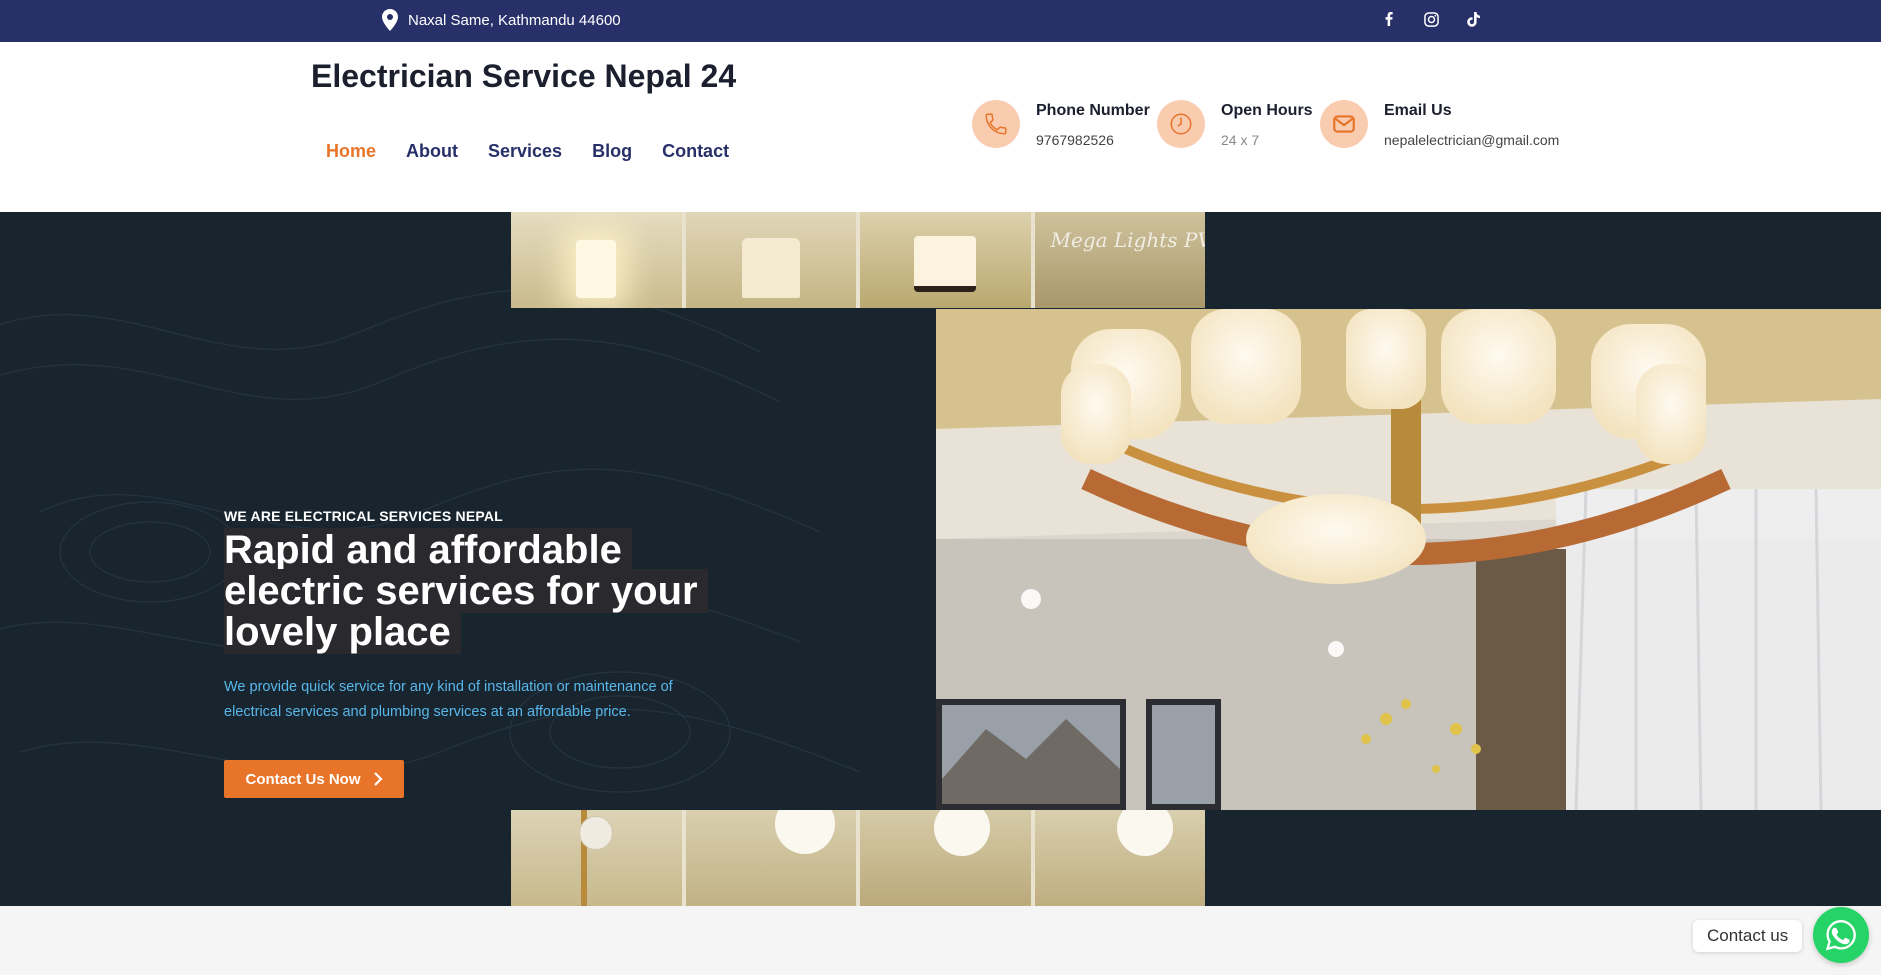 The width and height of the screenshot is (1881, 975). I want to click on instagram-icon, so click(1431, 19).